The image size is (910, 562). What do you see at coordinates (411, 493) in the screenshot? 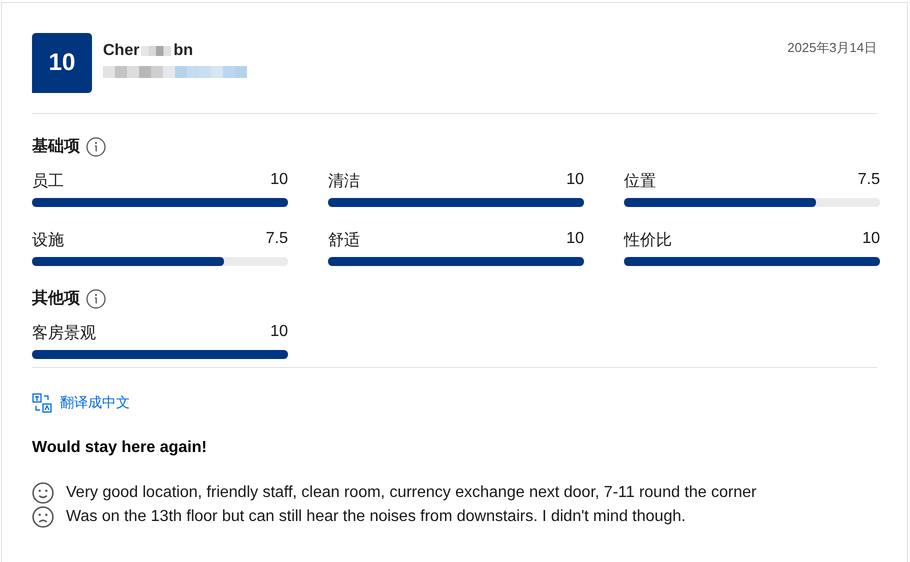
I see `review-comment: Very good location, friendly staff, clean room, currency exchange next door, 7-11 round the corner` at bounding box center [411, 493].